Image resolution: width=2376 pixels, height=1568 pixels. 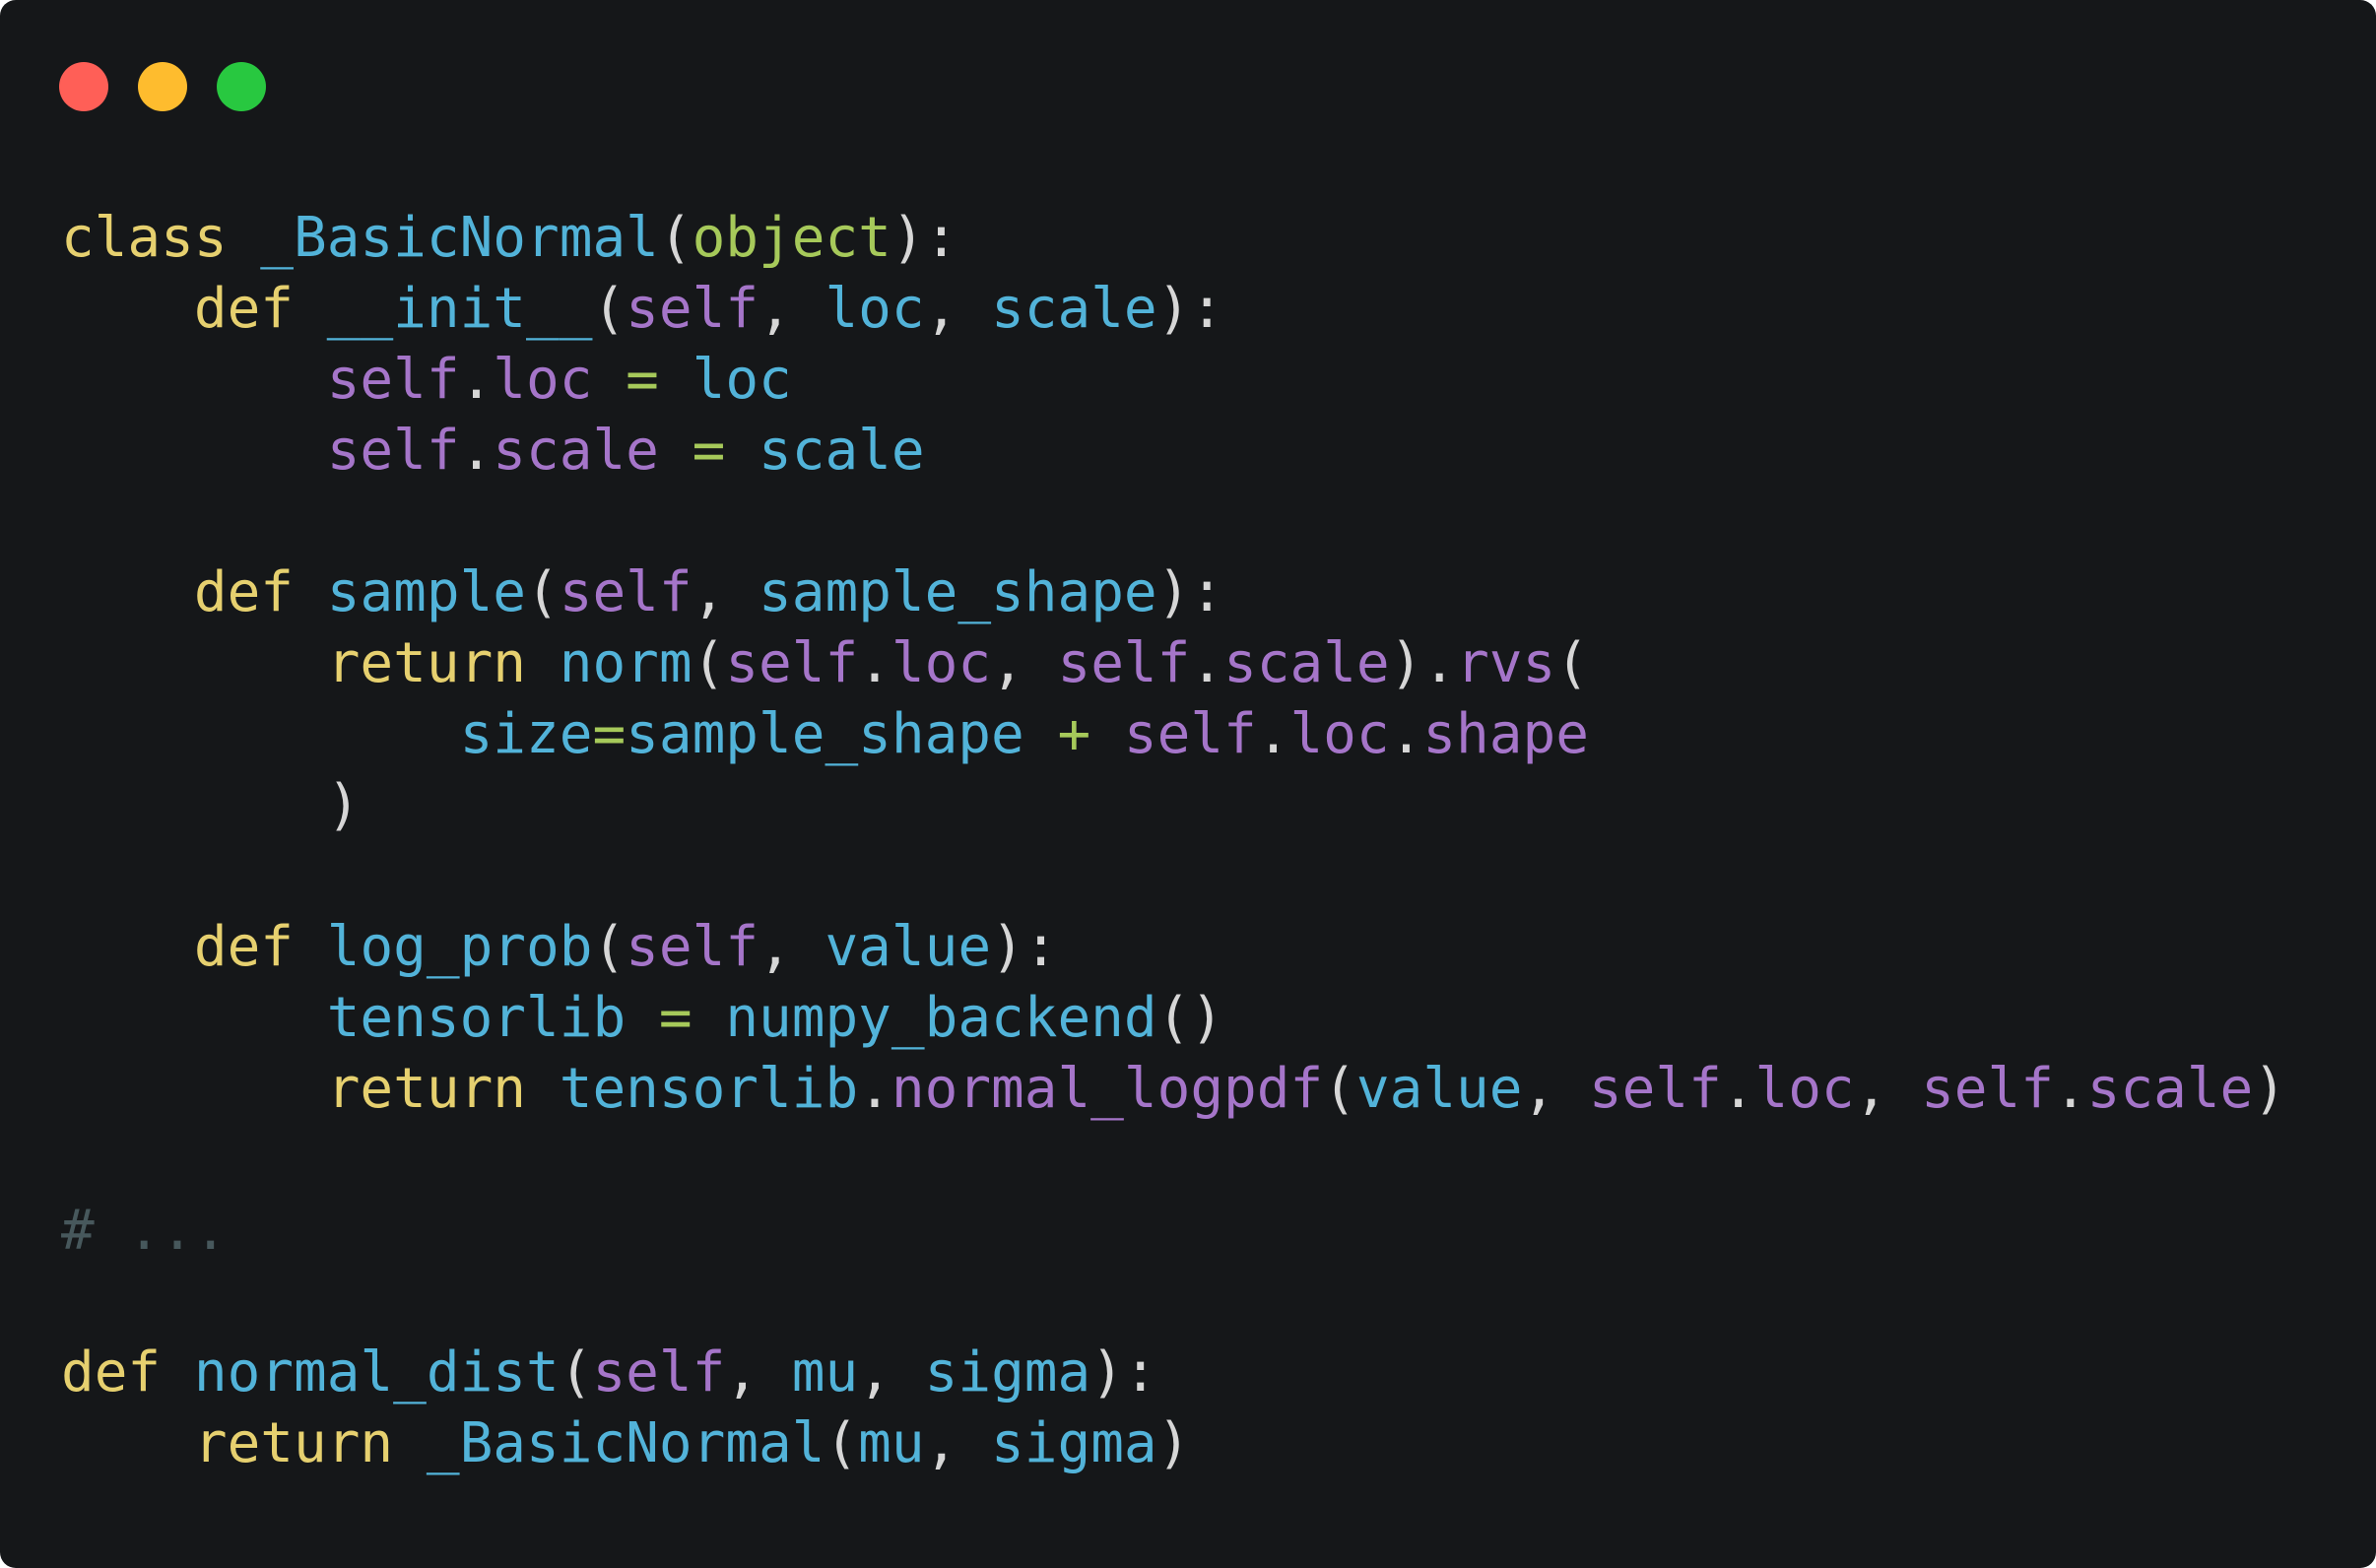 I want to click on code-line: size=sample_shape + self.loc.shape, so click(x=1173, y=735).